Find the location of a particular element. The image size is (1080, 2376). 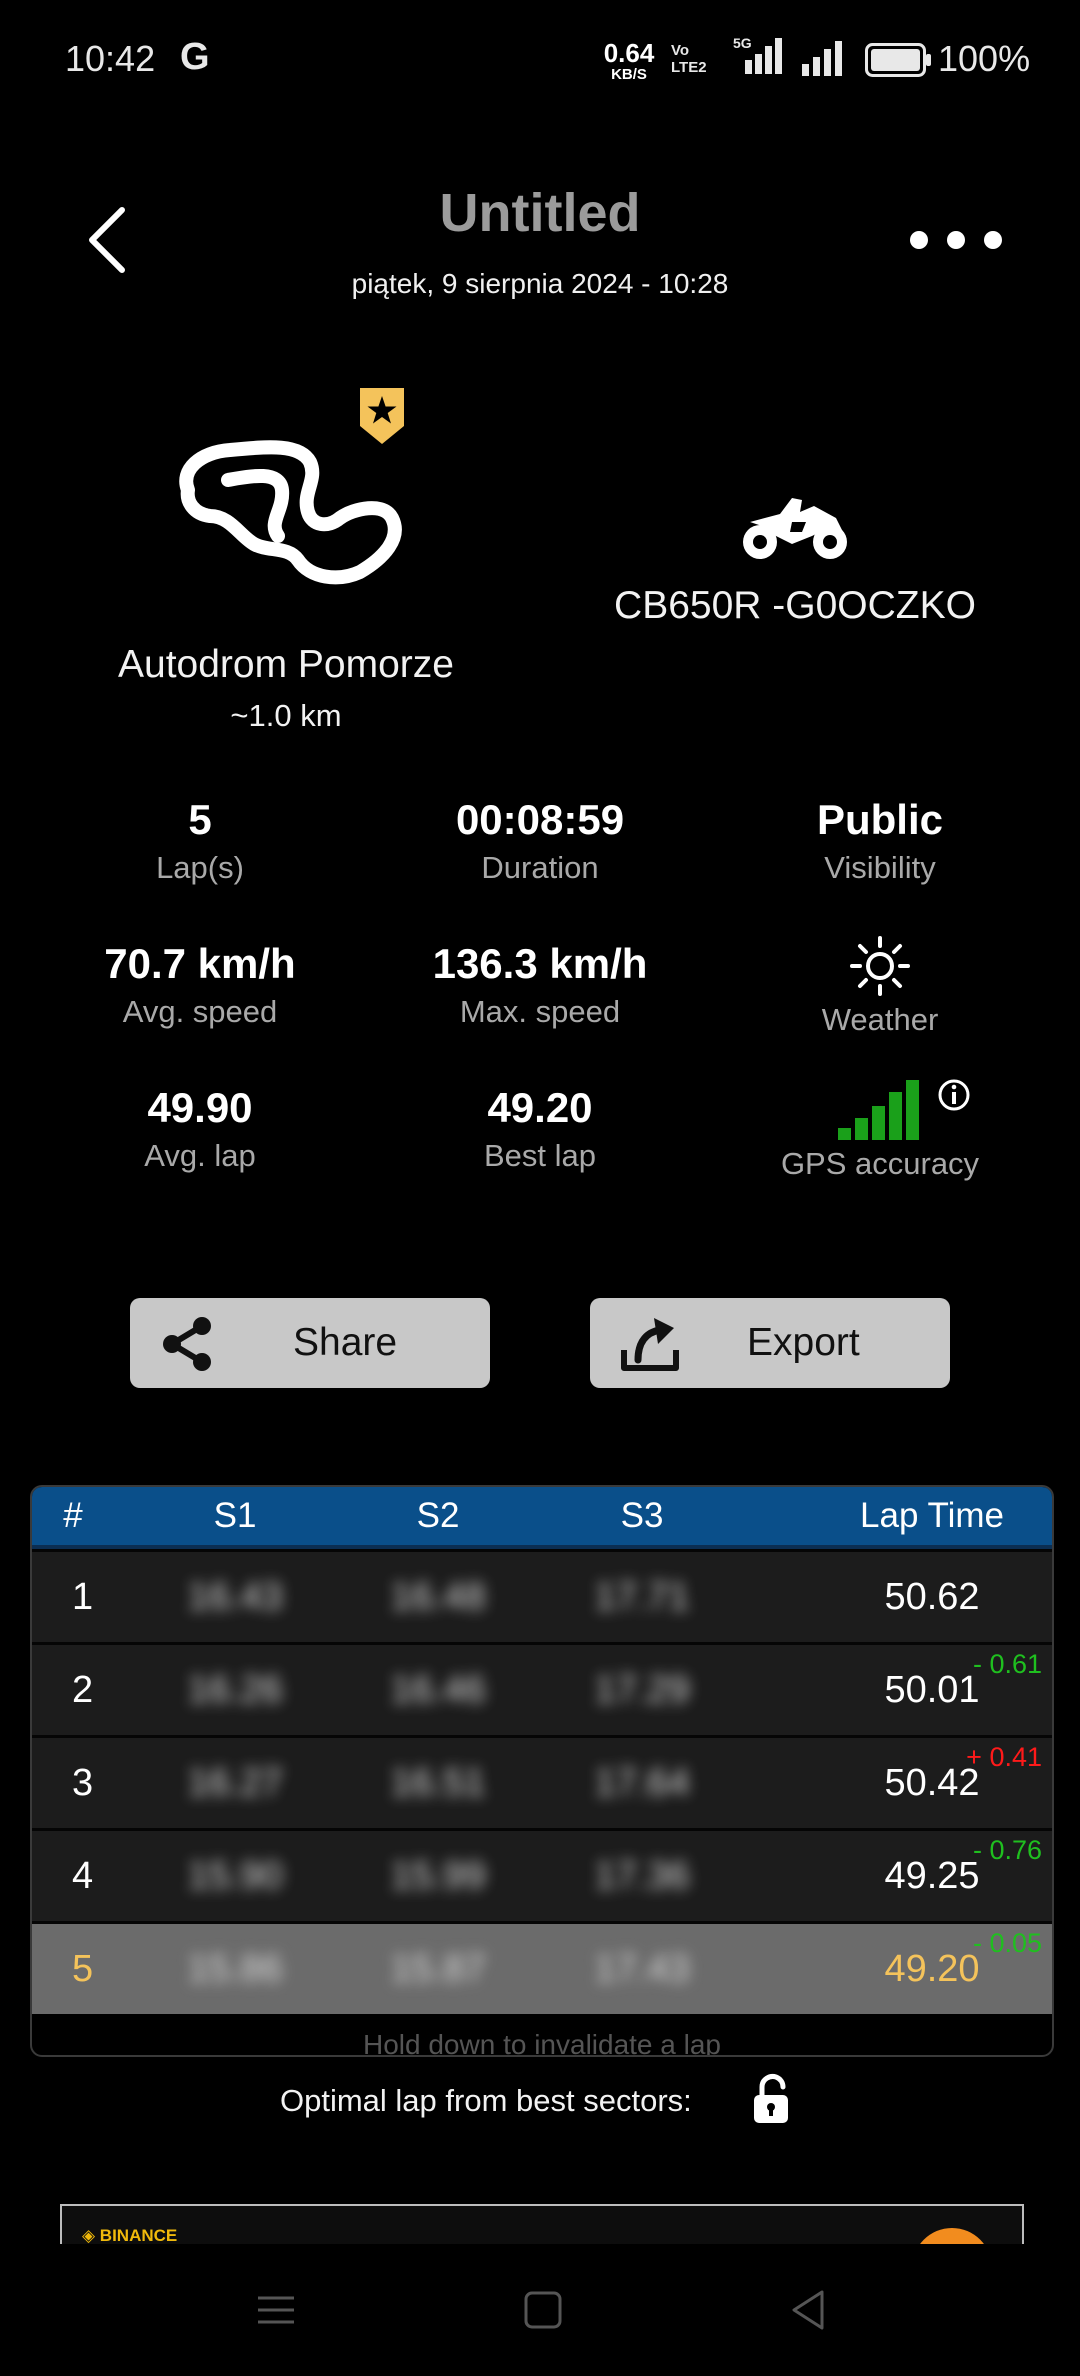

lap-time: 50.62 is located at coordinates (932, 1597).